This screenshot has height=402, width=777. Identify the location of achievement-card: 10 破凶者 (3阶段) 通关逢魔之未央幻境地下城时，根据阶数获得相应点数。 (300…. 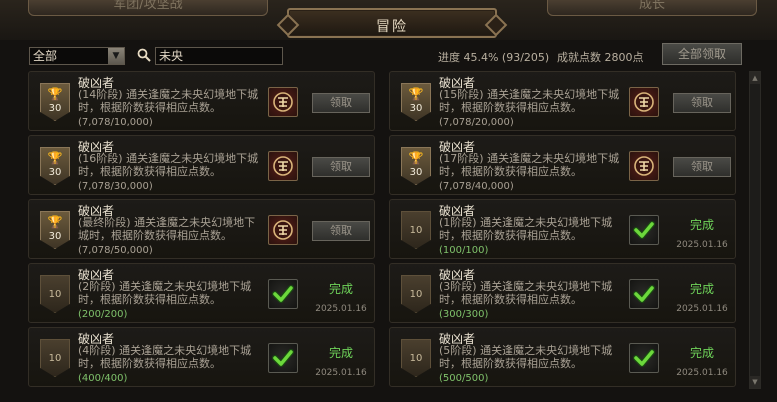
(562, 293).